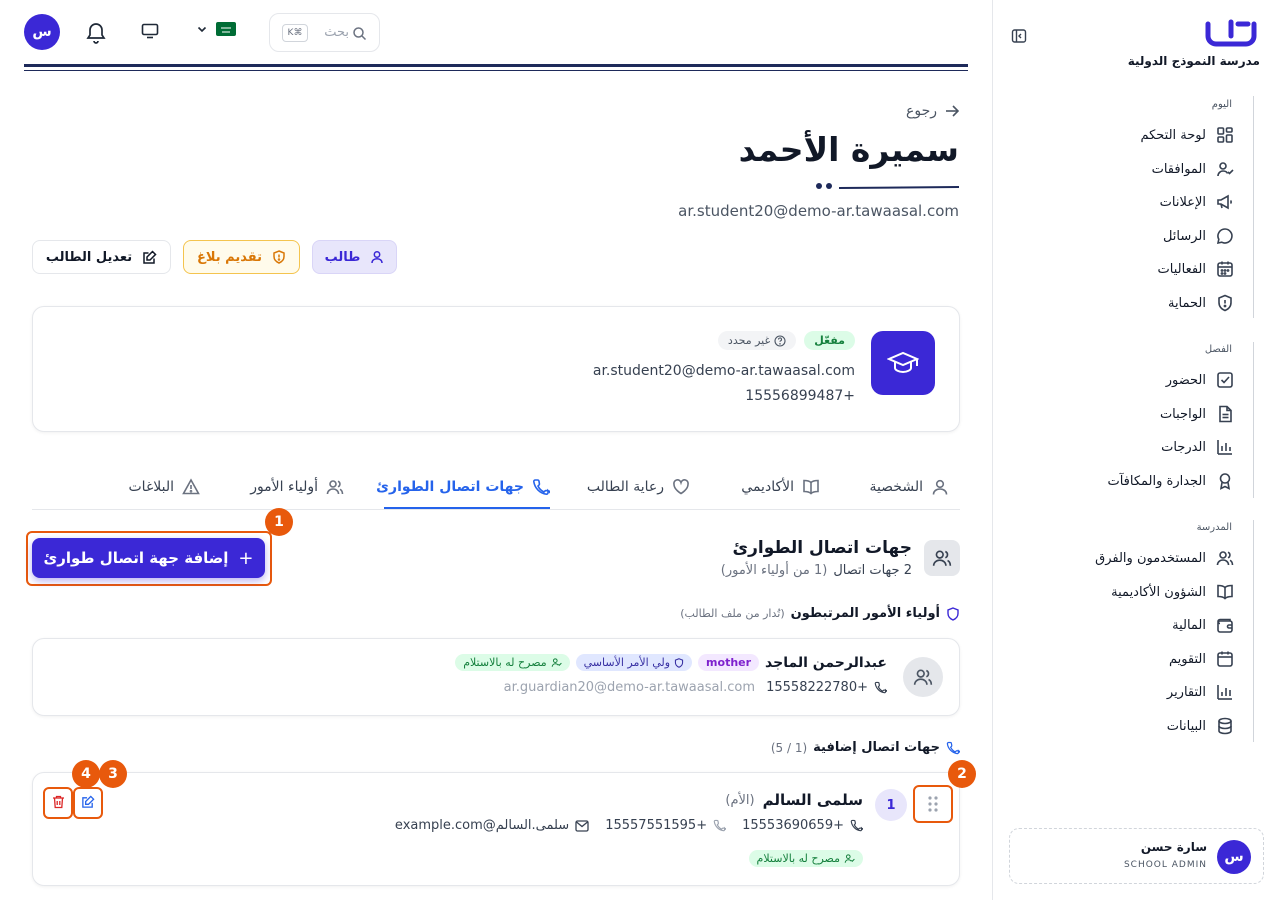 The width and height of the screenshot is (1280, 900). What do you see at coordinates (165, 487) in the screenshot?
I see `tab-reports: البلاغات` at bounding box center [165, 487].